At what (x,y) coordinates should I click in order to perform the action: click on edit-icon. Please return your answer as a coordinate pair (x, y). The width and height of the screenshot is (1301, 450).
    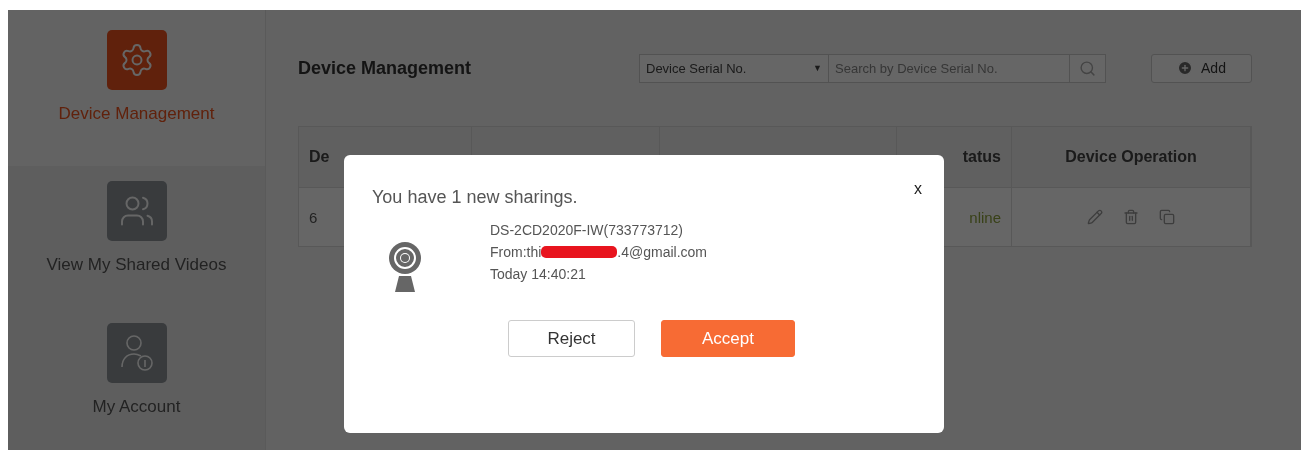
    Looking at the image, I should click on (1095, 217).